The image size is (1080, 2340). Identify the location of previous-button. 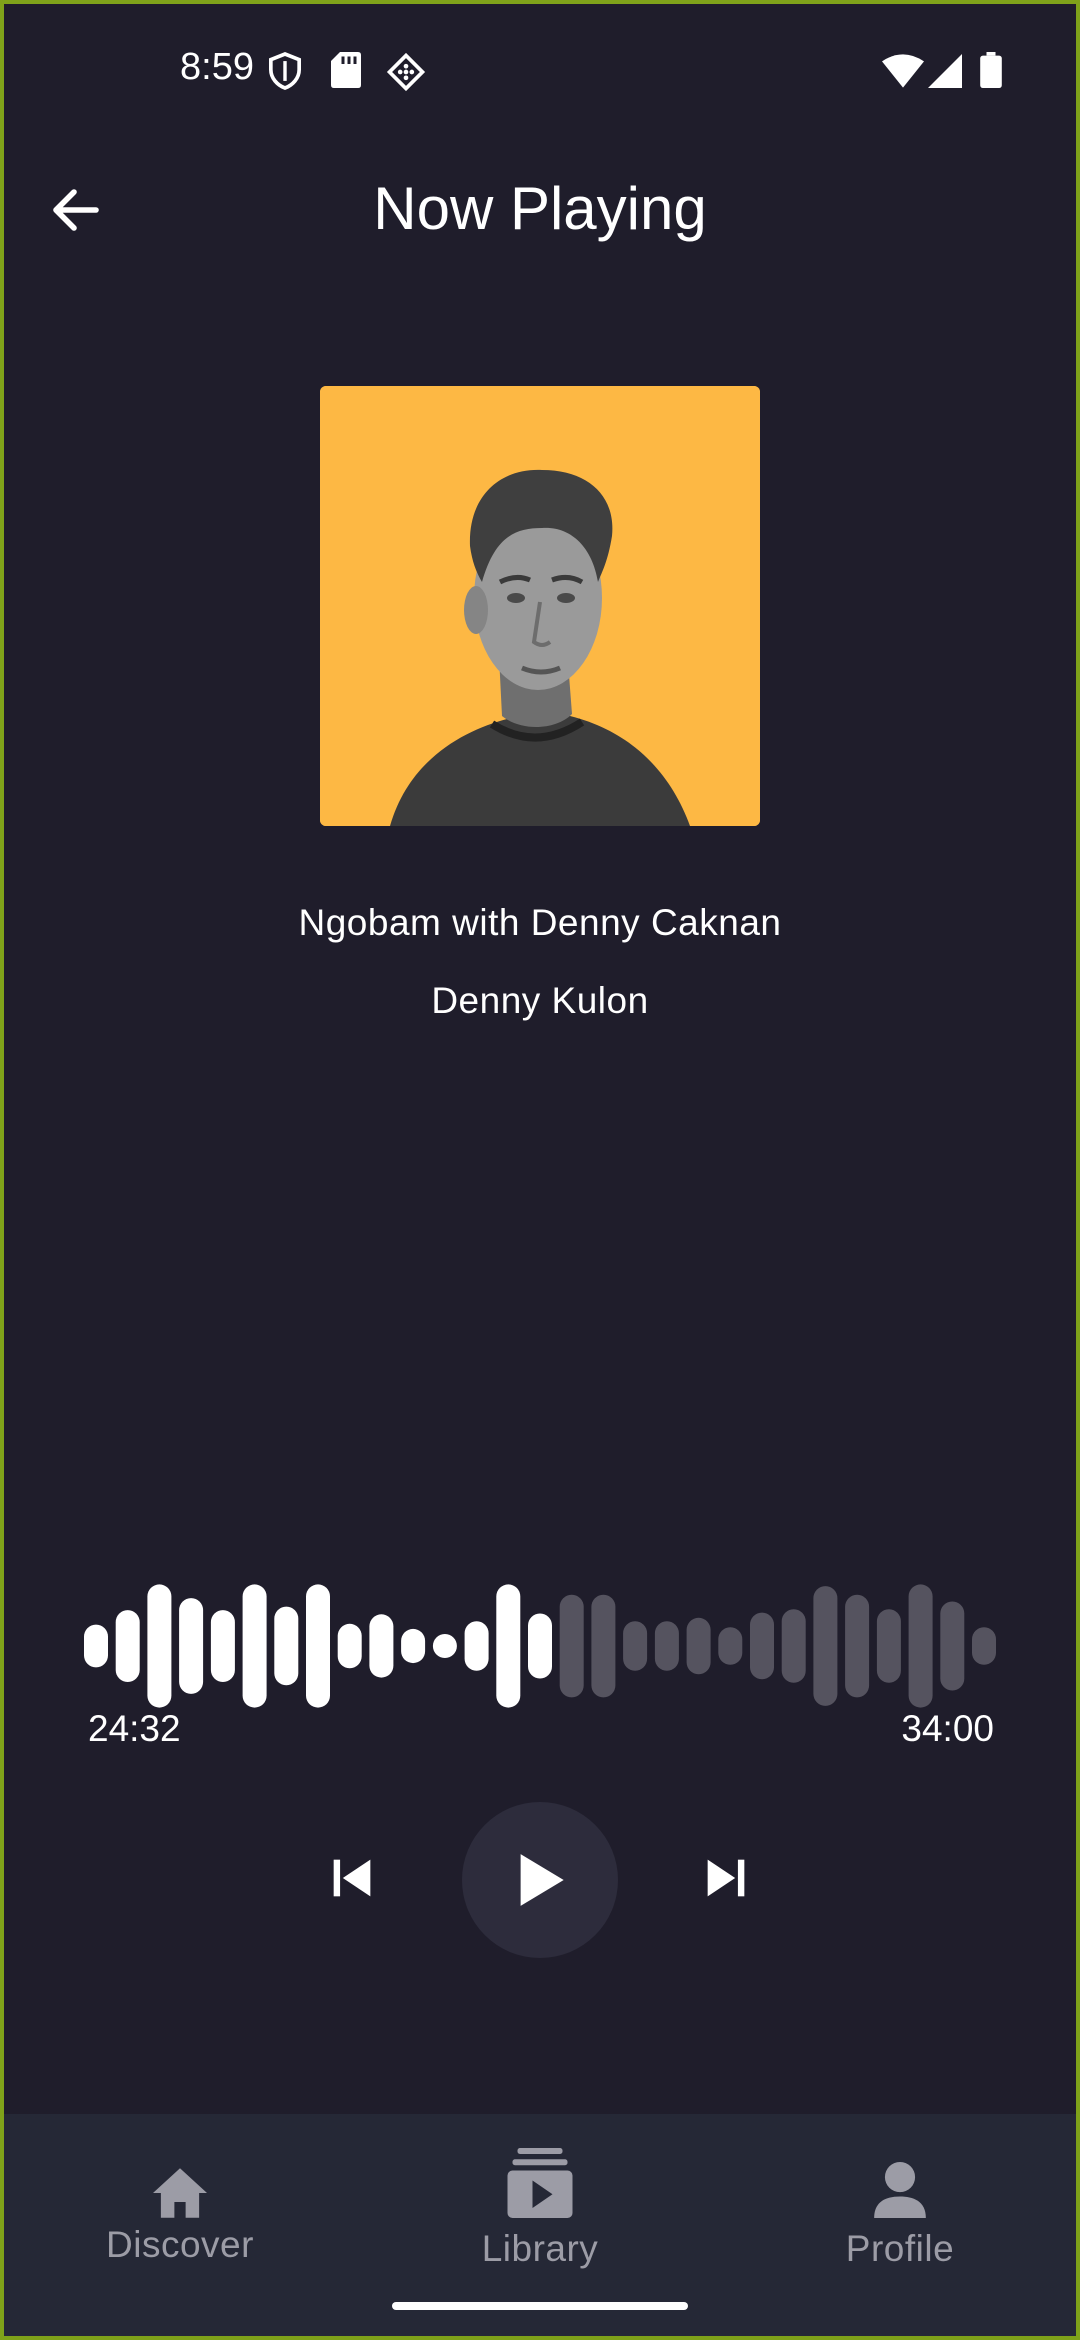
(352, 1878).